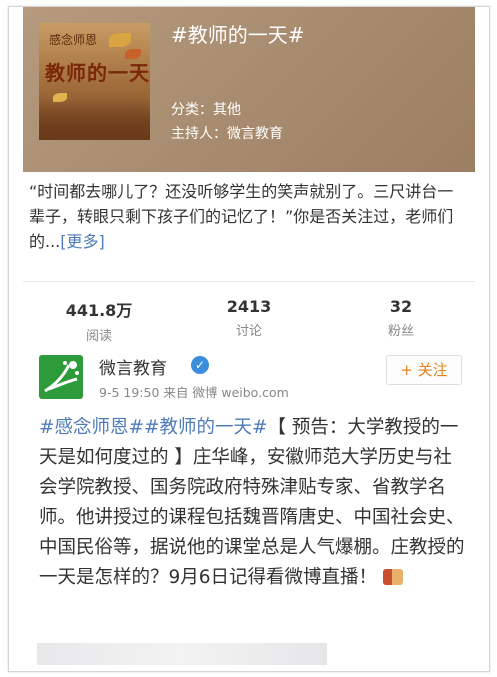 The width and height of the screenshot is (497, 677). What do you see at coordinates (120, 40) in the screenshot?
I see `leaf-decoration` at bounding box center [120, 40].